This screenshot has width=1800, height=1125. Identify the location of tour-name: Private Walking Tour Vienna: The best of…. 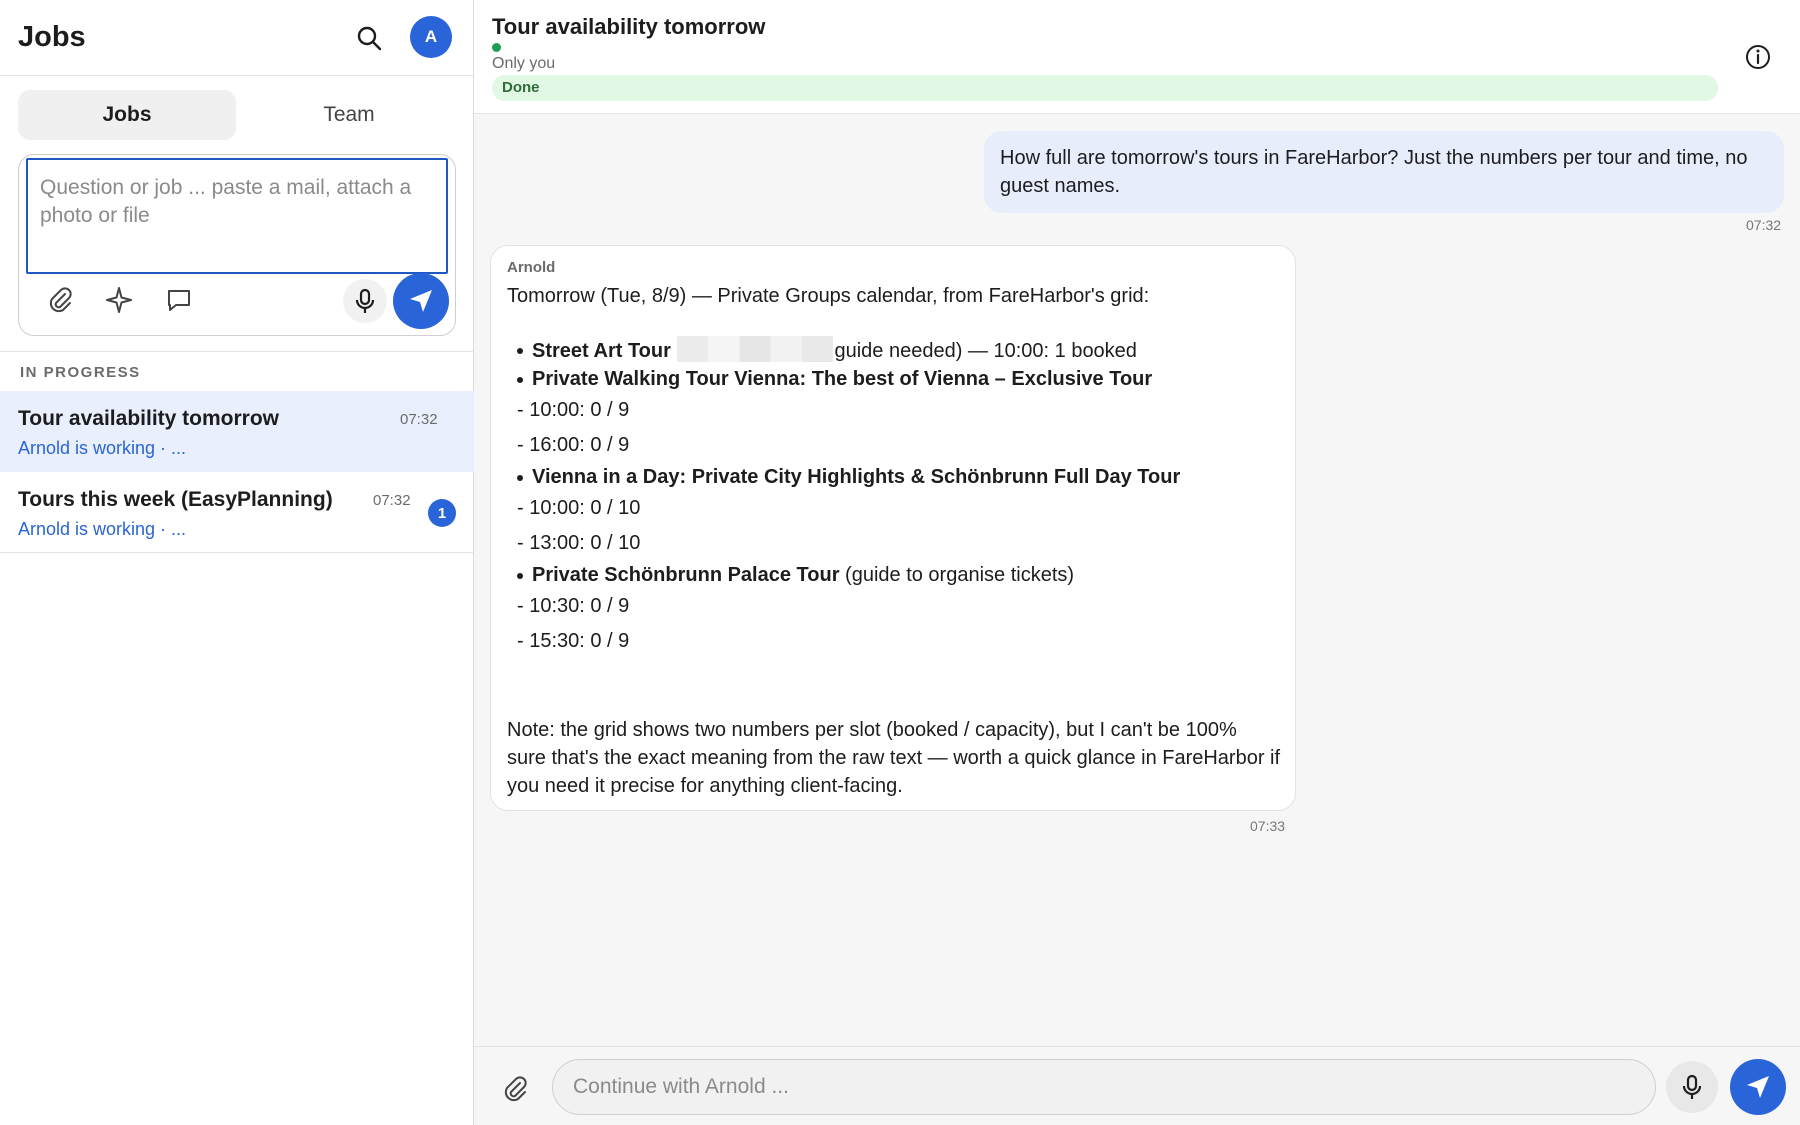
(842, 379).